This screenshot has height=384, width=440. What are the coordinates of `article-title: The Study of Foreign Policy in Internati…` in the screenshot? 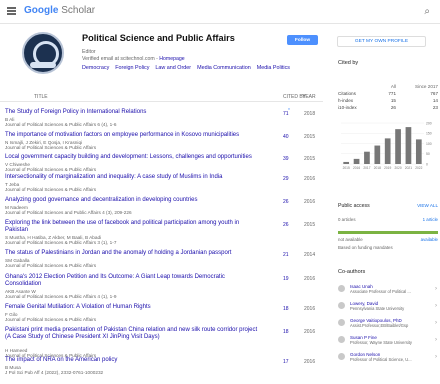 It's located at (133, 112).